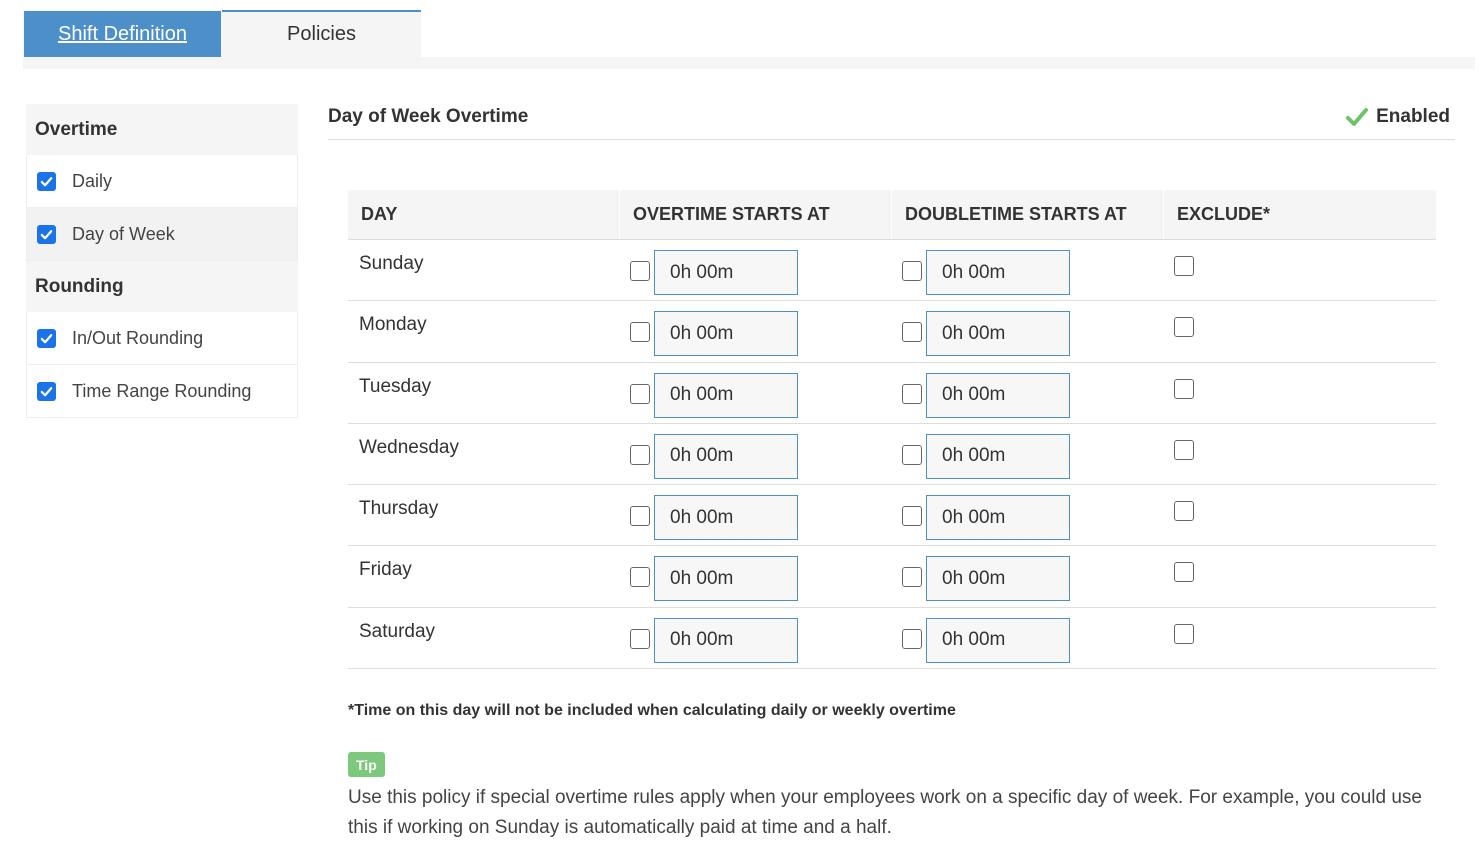 The width and height of the screenshot is (1483, 868). I want to click on day-cell: Friday, so click(484, 576).